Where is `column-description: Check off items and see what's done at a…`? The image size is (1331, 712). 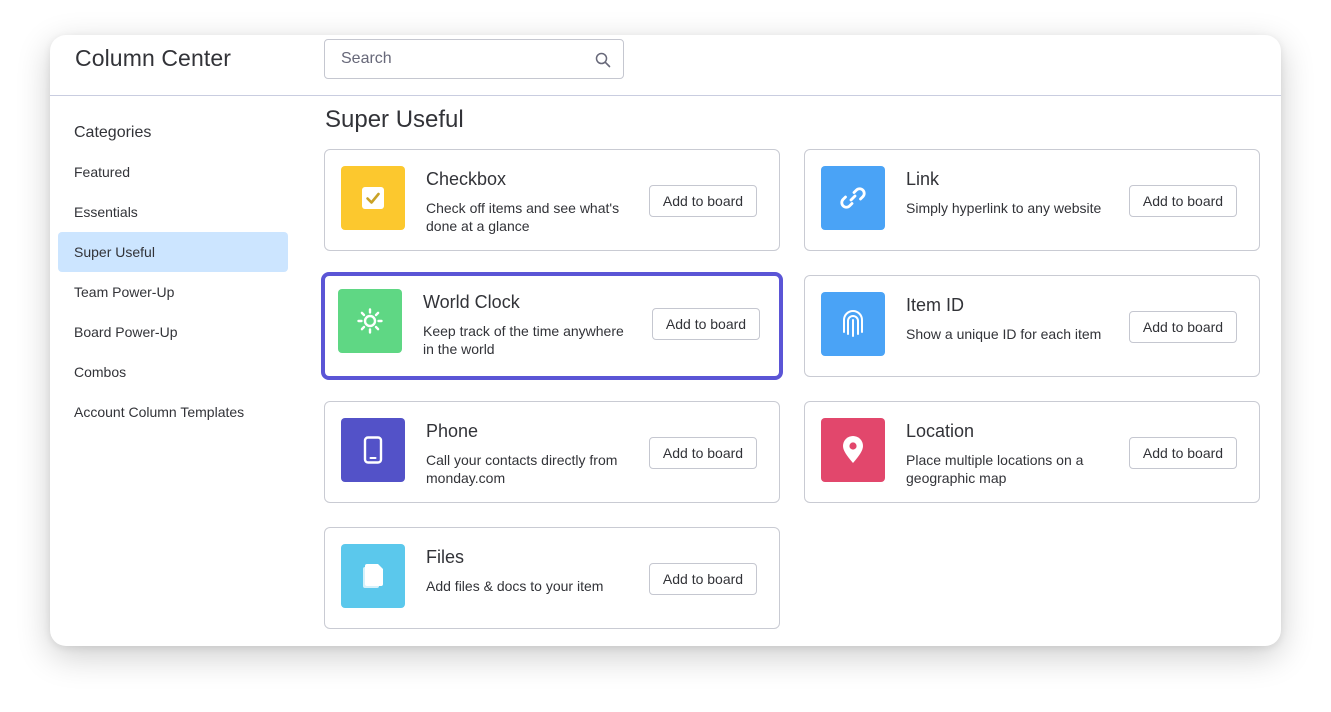
column-description: Check off items and see what's done at a… is located at coordinates (523, 217).